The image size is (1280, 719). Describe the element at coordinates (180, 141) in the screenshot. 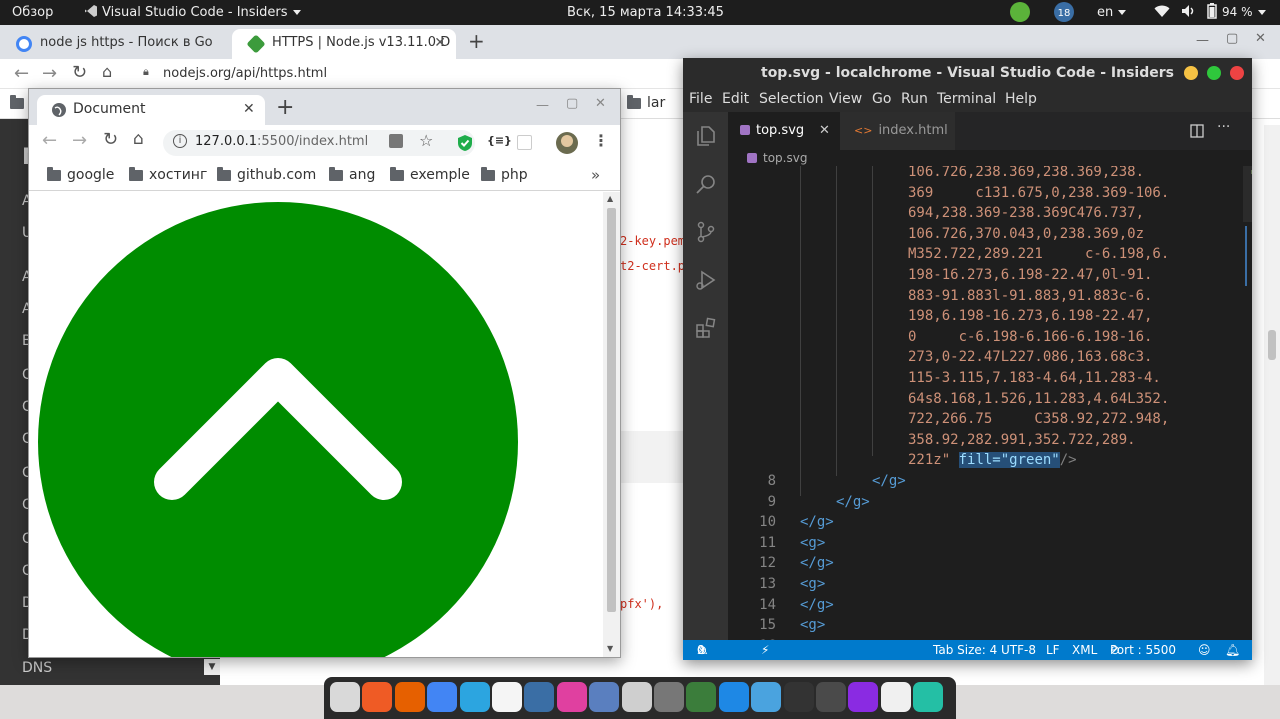

I see `info-icon: i` at that location.